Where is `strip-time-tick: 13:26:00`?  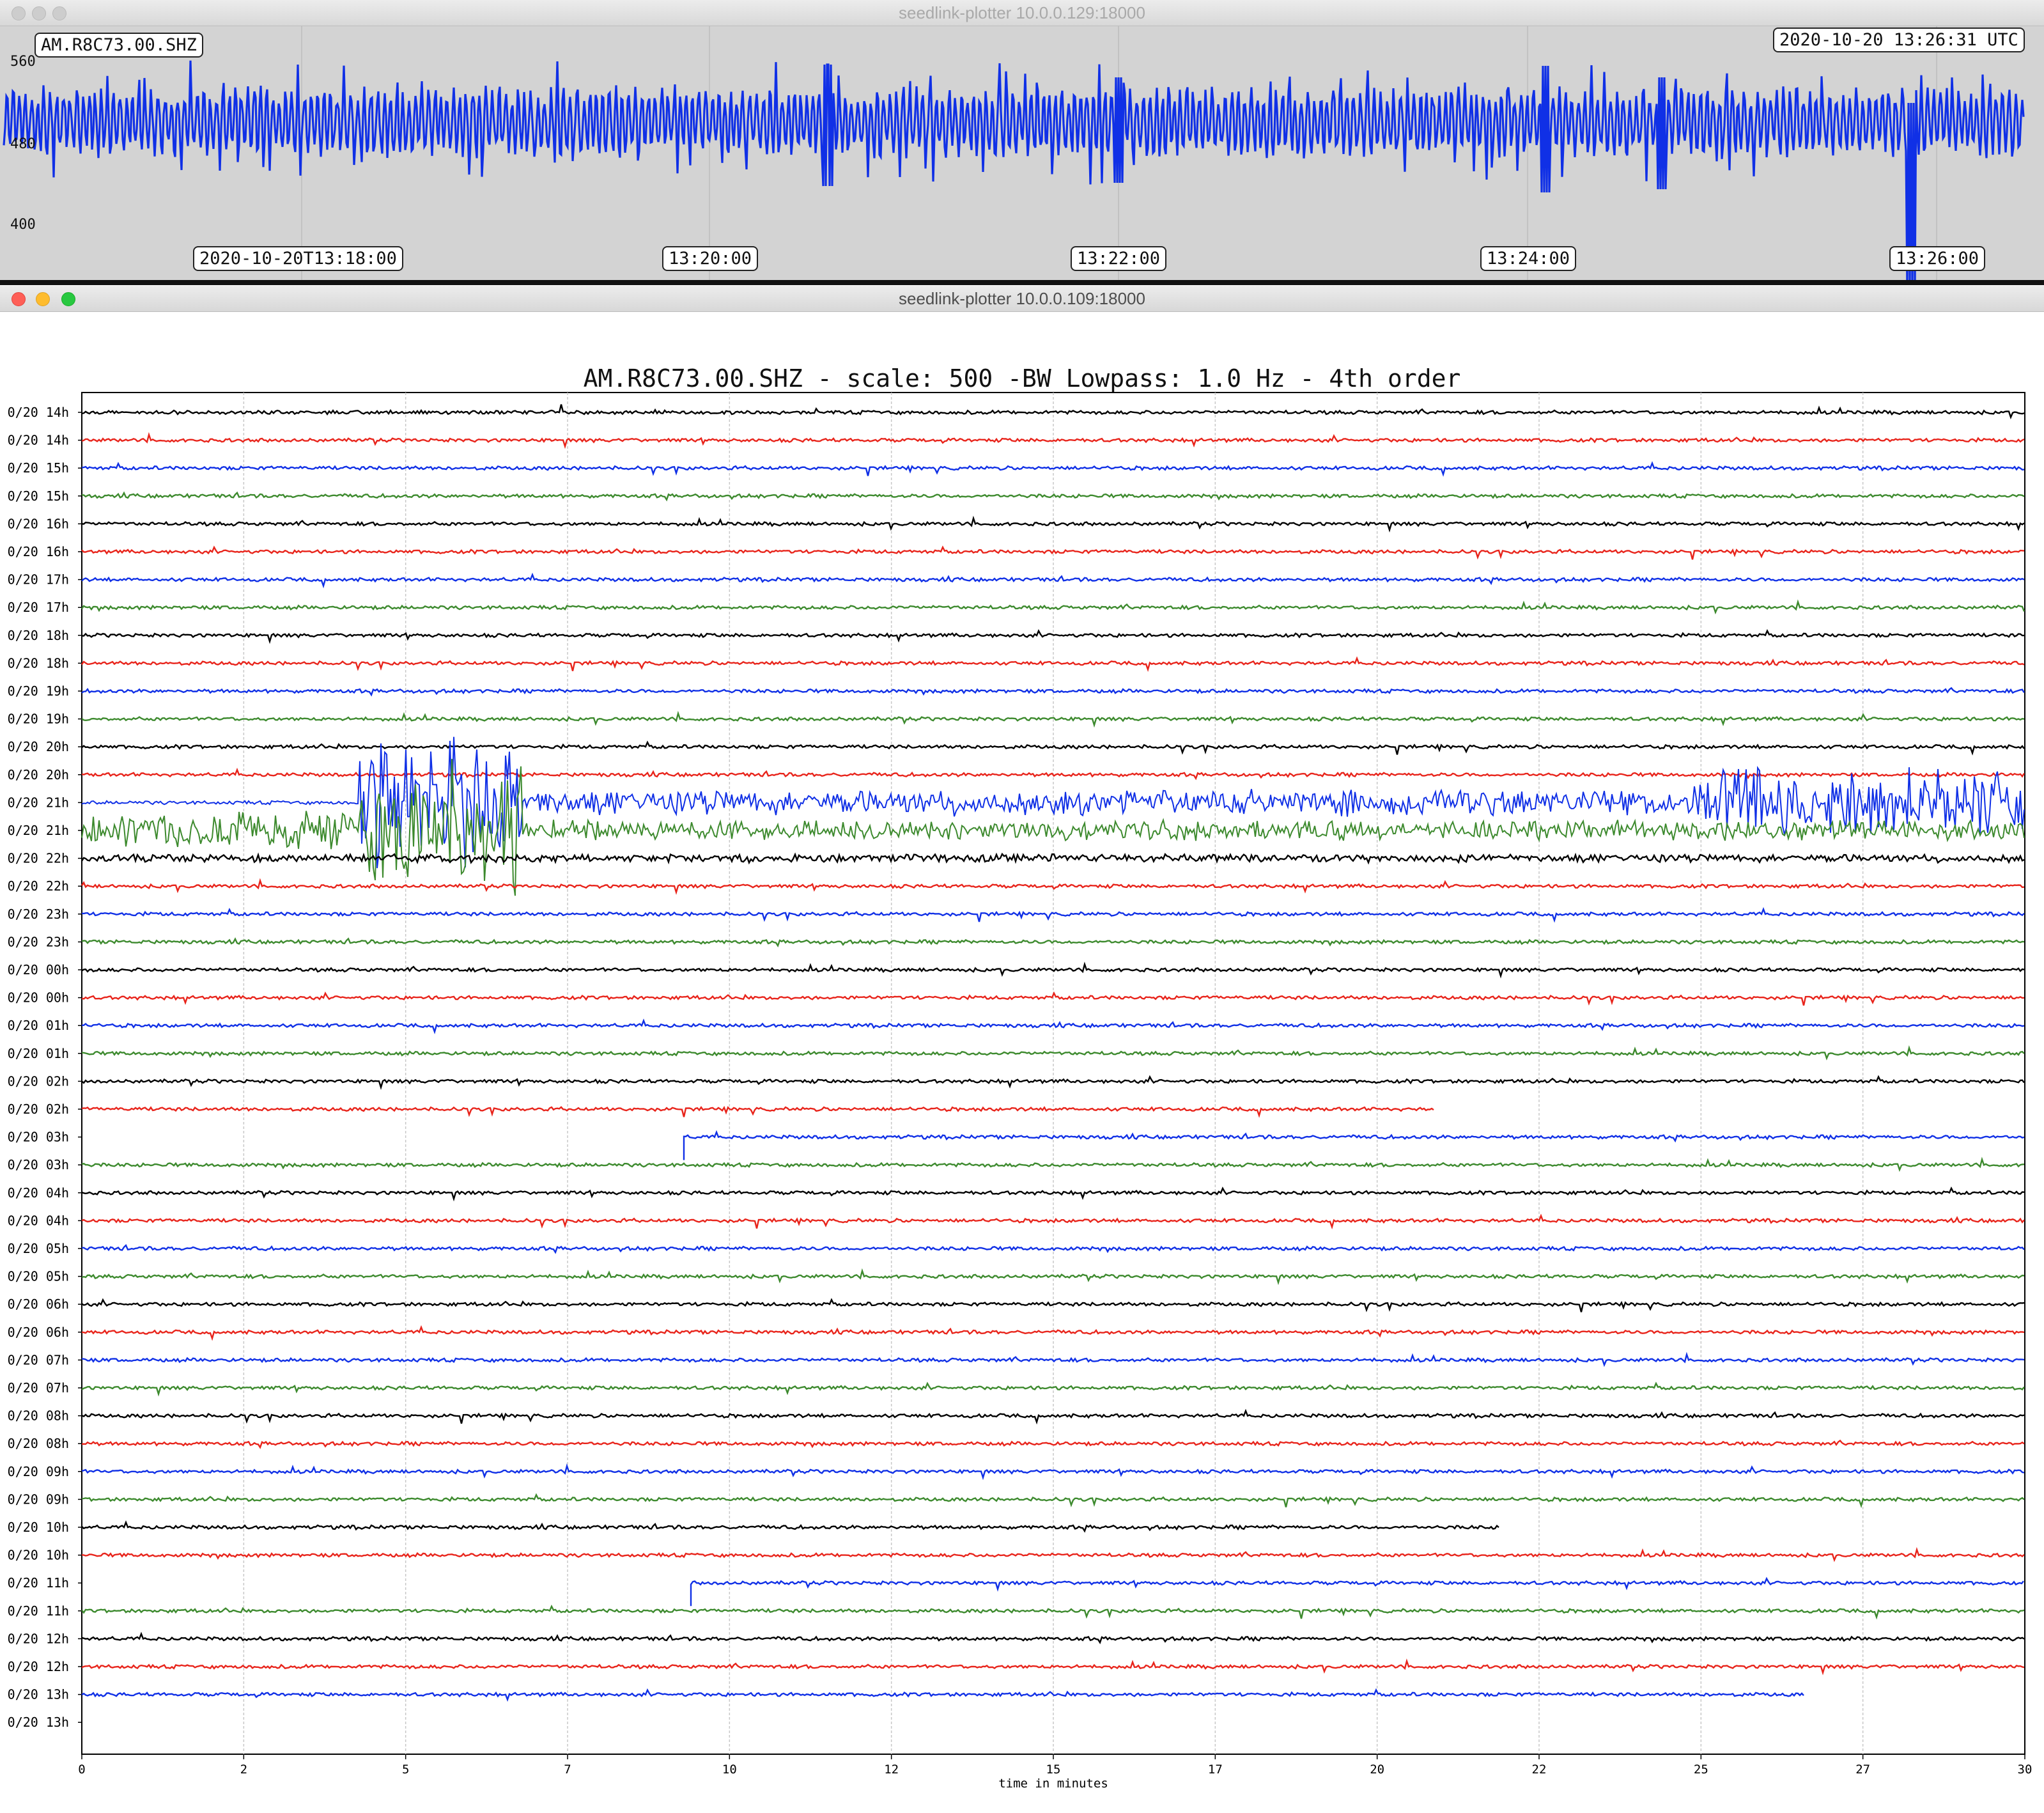 strip-time-tick: 13:26:00 is located at coordinates (1937, 258).